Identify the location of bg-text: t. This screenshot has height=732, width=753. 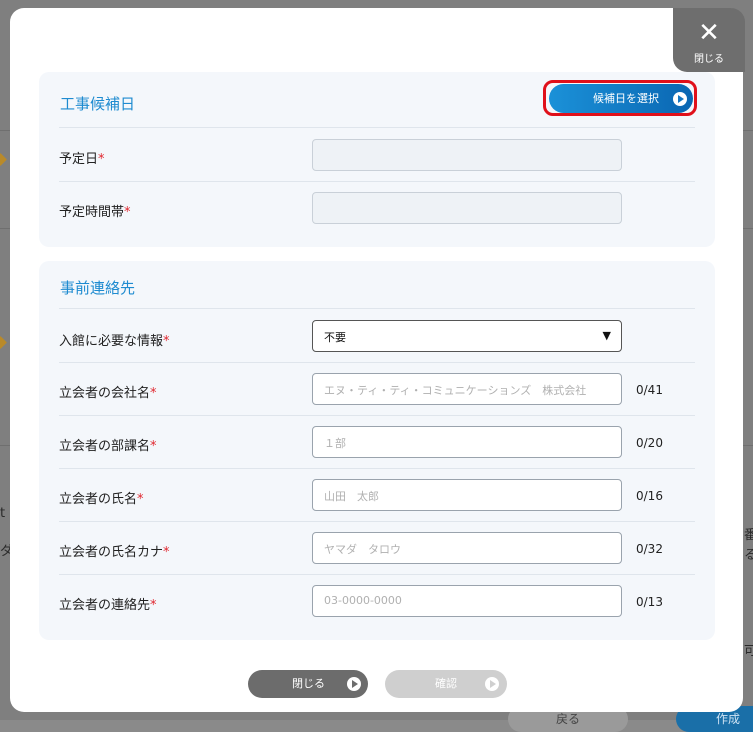
(3, 513).